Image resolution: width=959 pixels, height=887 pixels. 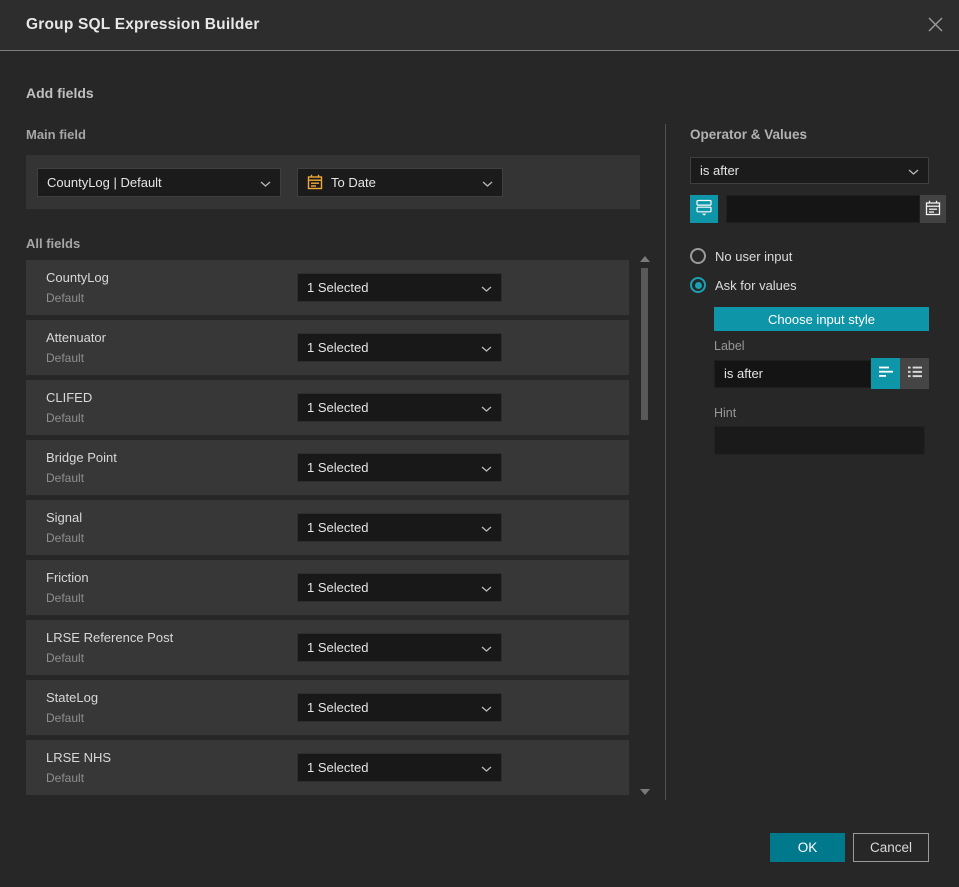 I want to click on date-picker-button, so click(x=933, y=209).